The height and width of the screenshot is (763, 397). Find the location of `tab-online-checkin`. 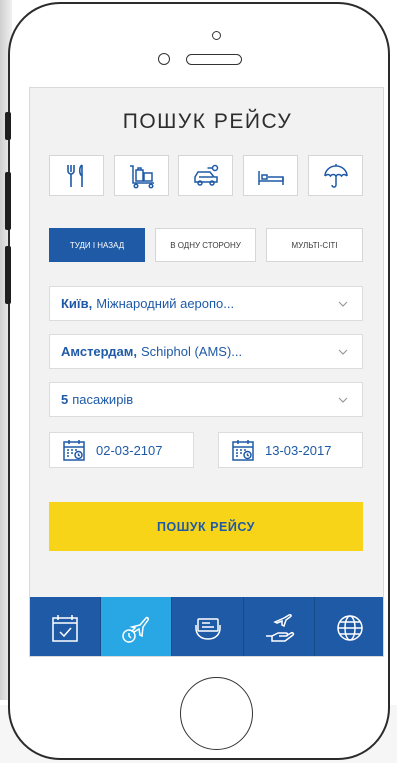

tab-online-checkin is located at coordinates (279, 626).